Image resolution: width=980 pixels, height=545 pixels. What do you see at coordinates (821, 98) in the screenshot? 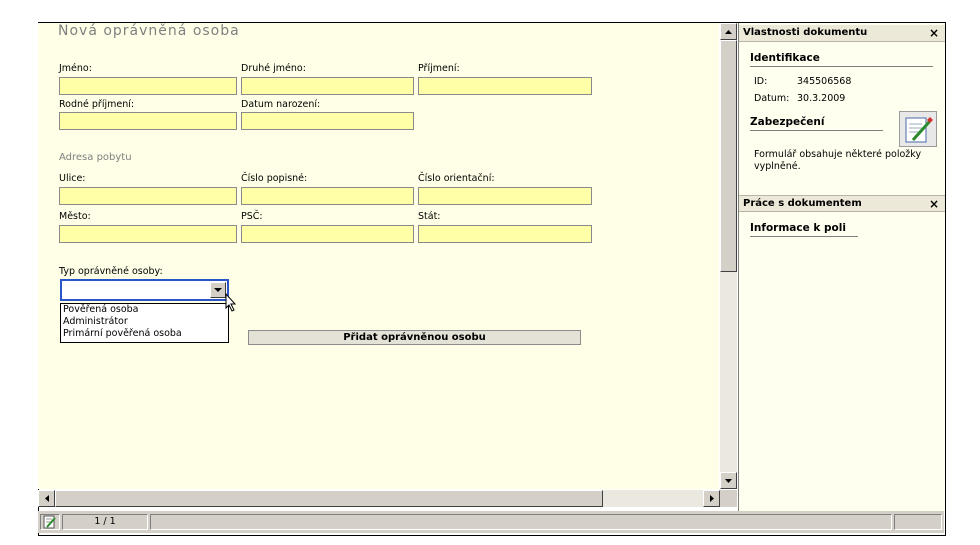
I see `date-value: 30.3.2009` at bounding box center [821, 98].